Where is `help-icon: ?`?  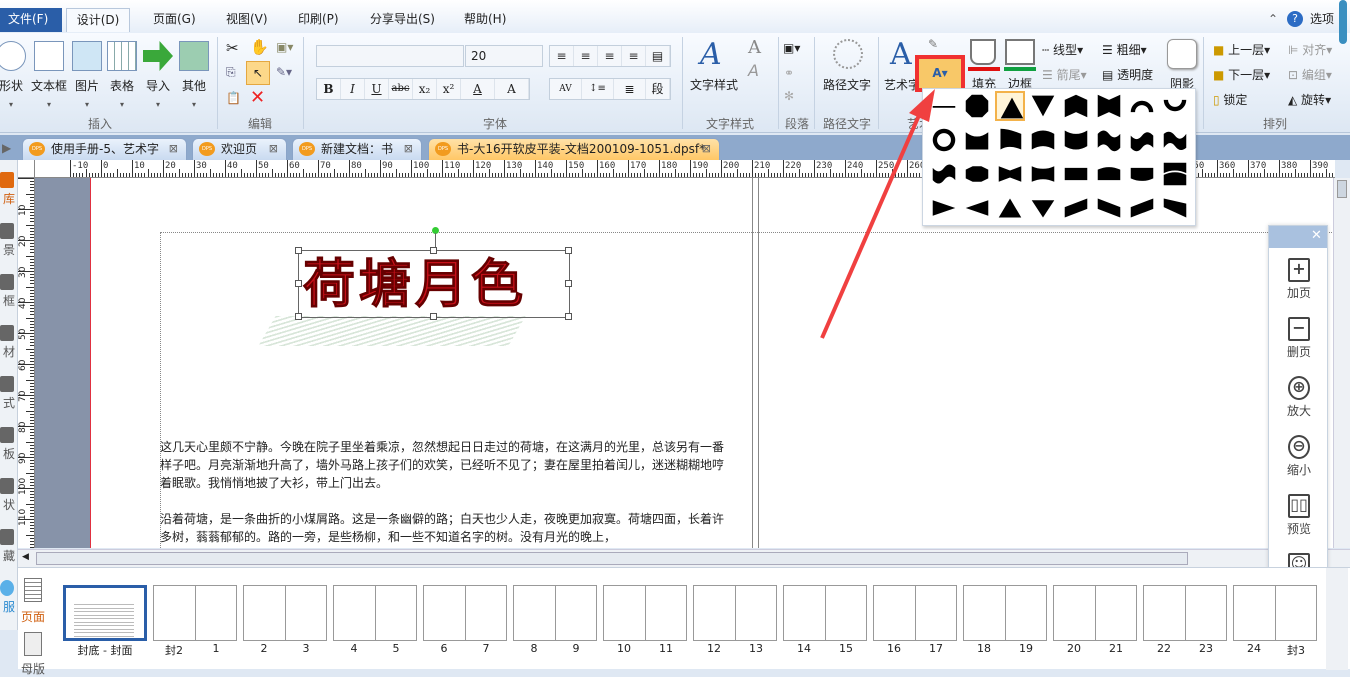 help-icon: ? is located at coordinates (1295, 19).